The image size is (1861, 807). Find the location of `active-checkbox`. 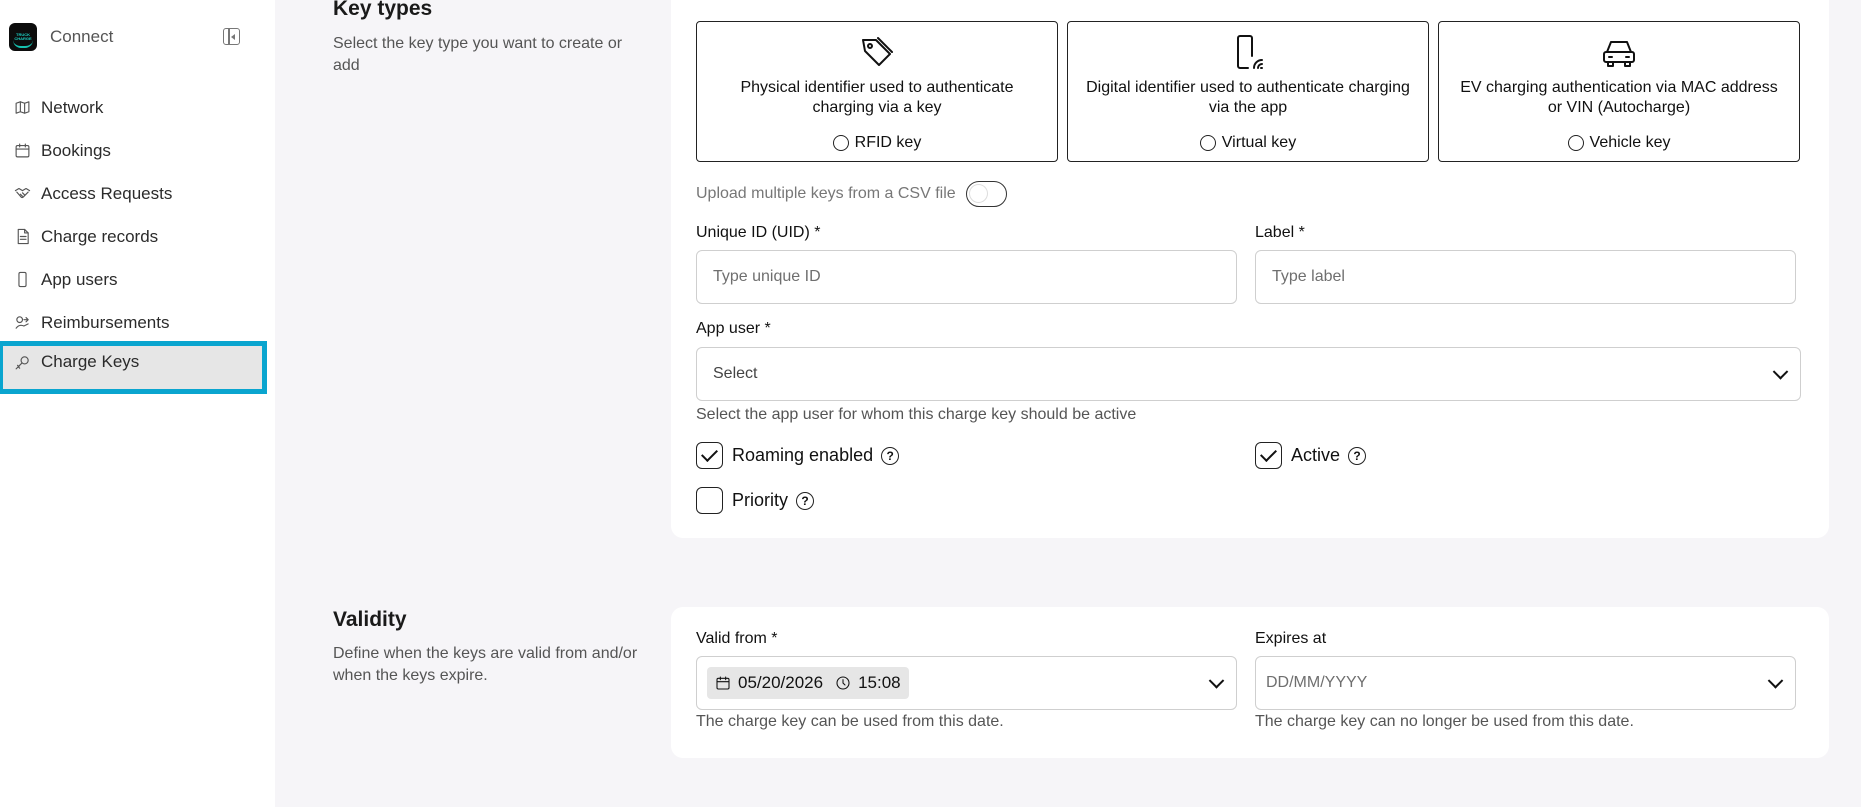

active-checkbox is located at coordinates (1268, 455).